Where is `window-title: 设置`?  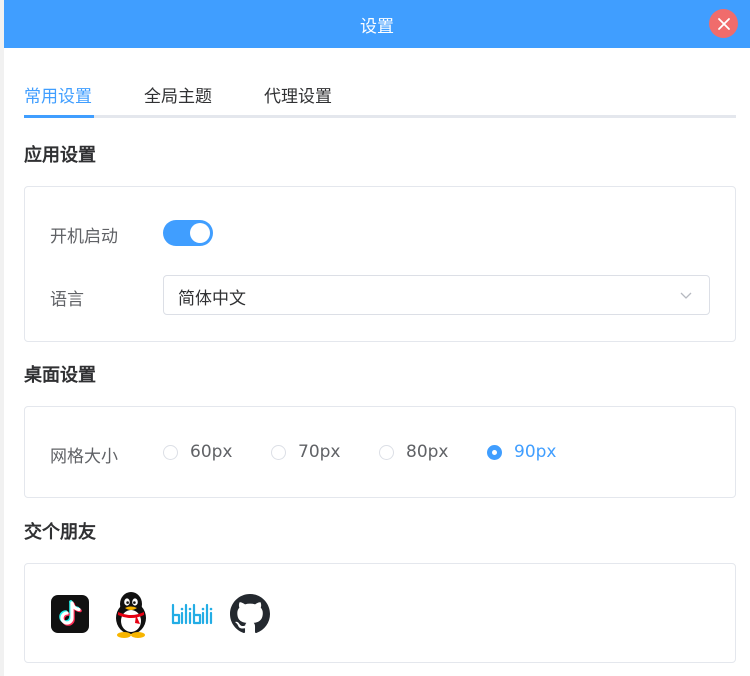
window-title: 设置 is located at coordinates (377, 26).